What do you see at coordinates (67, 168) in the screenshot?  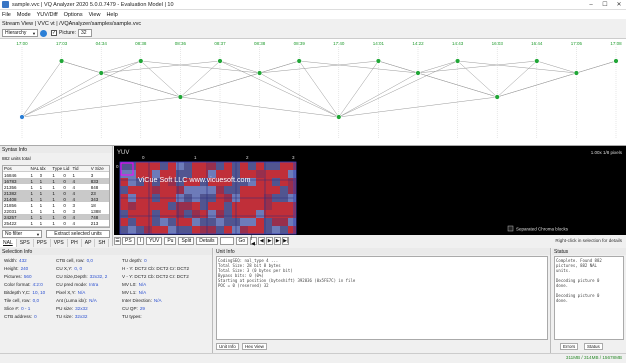 I see `column-header: Lid` at bounding box center [67, 168].